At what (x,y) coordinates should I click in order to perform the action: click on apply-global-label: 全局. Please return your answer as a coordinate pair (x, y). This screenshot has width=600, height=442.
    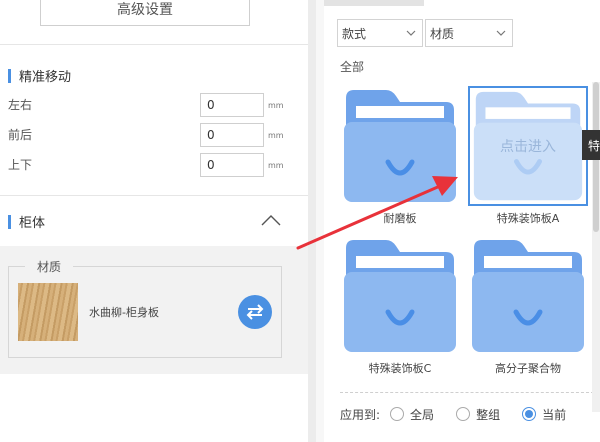
    Looking at the image, I should click on (422, 414).